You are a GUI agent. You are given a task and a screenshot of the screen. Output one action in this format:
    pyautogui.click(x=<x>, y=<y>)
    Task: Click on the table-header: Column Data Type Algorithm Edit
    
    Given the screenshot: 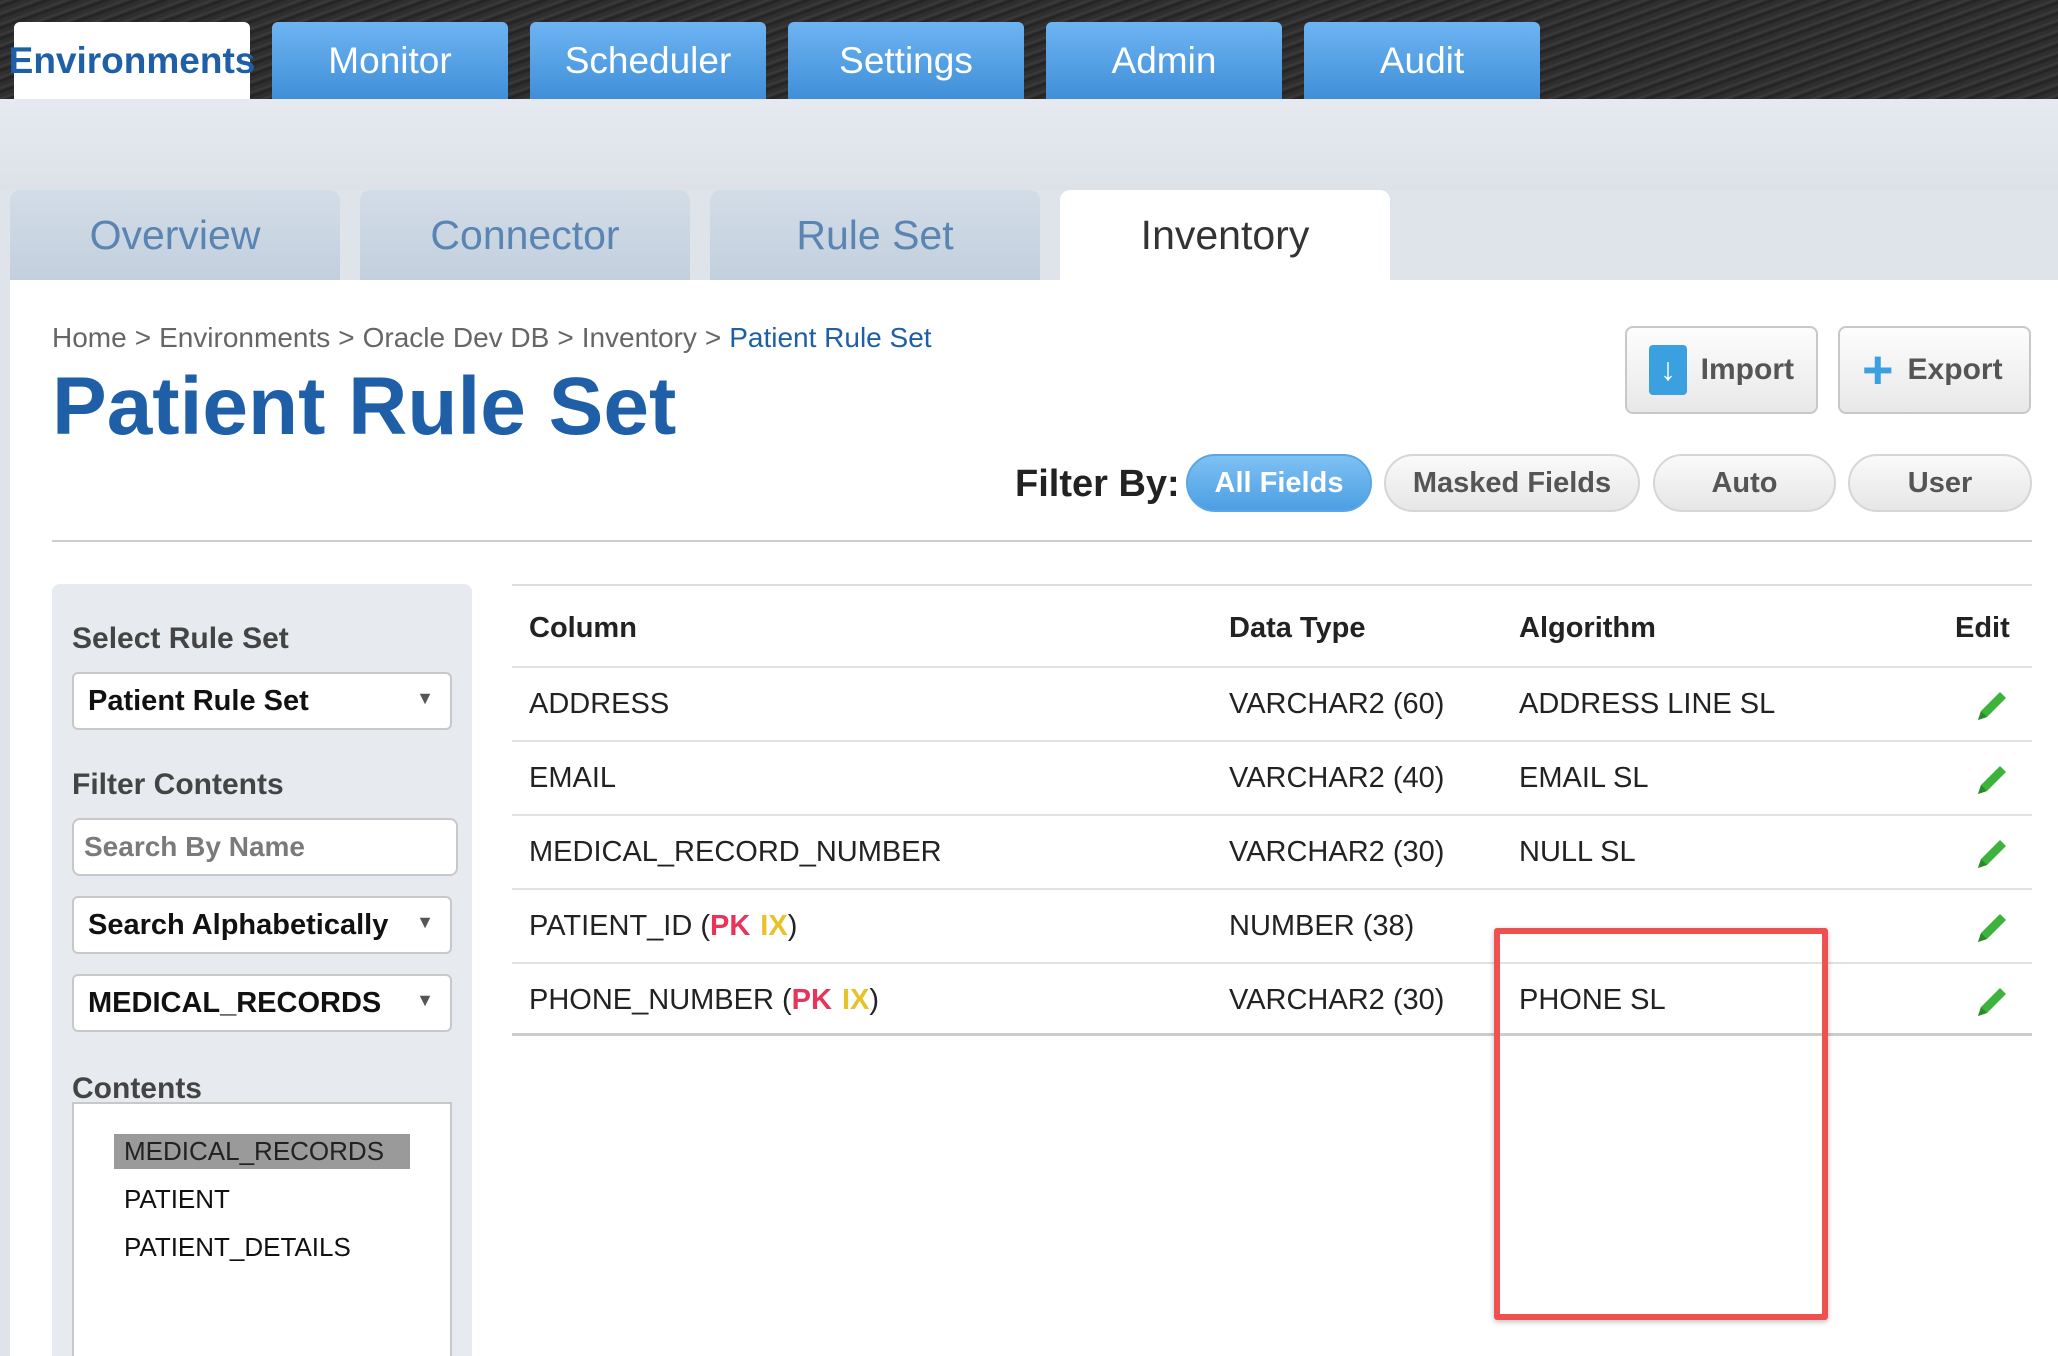 What is the action you would take?
    pyautogui.click(x=1272, y=625)
    